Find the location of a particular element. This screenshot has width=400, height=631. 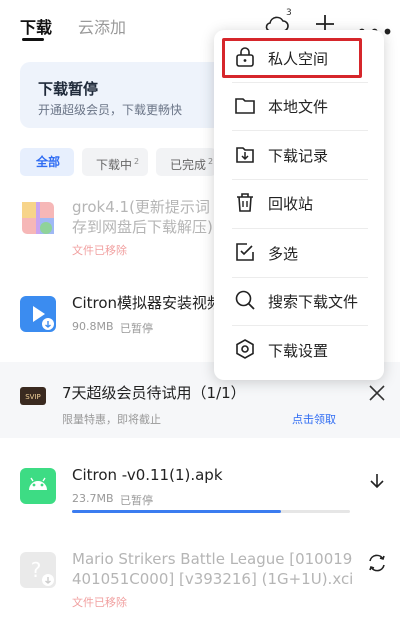

item-title-line2: 存到网盘后下载解压) is located at coordinates (142, 227).